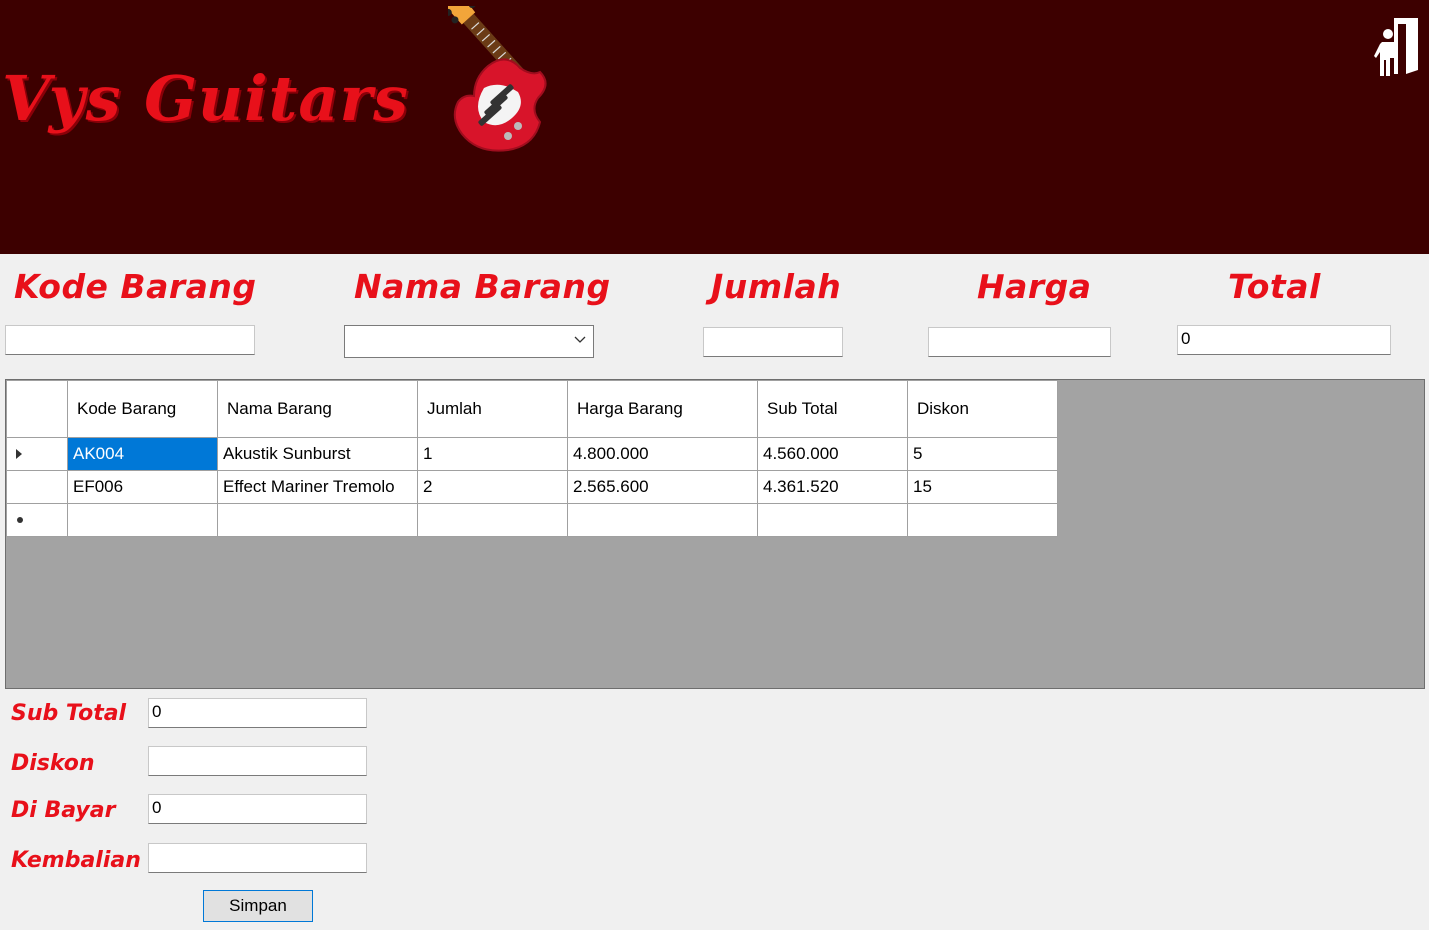  What do you see at coordinates (492, 409) in the screenshot?
I see `column-header: Jumlah` at bounding box center [492, 409].